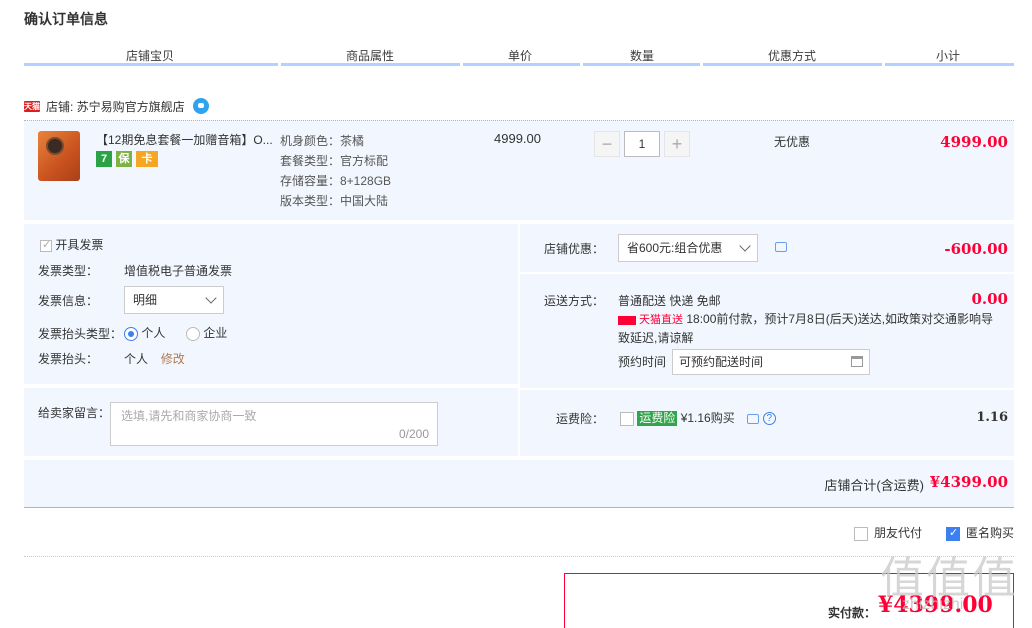 Image resolution: width=1032 pixels, height=628 pixels. What do you see at coordinates (79, 245) in the screenshot?
I see `invoice-open-label: 开具发票` at bounding box center [79, 245].